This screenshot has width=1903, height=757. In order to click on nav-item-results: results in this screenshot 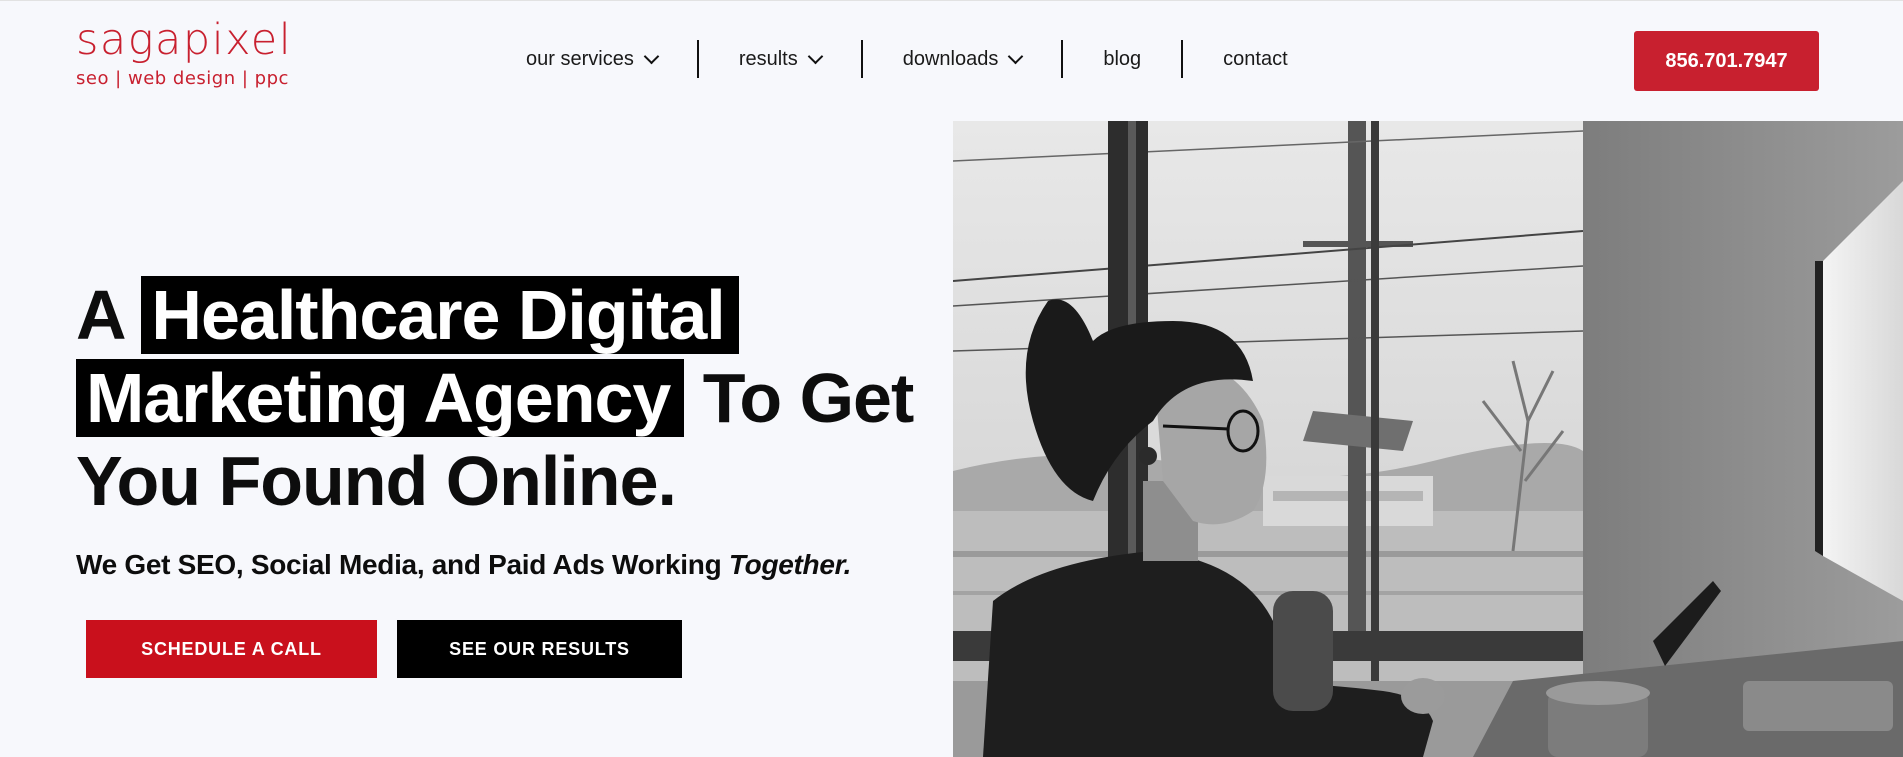, I will do `click(780, 59)`.